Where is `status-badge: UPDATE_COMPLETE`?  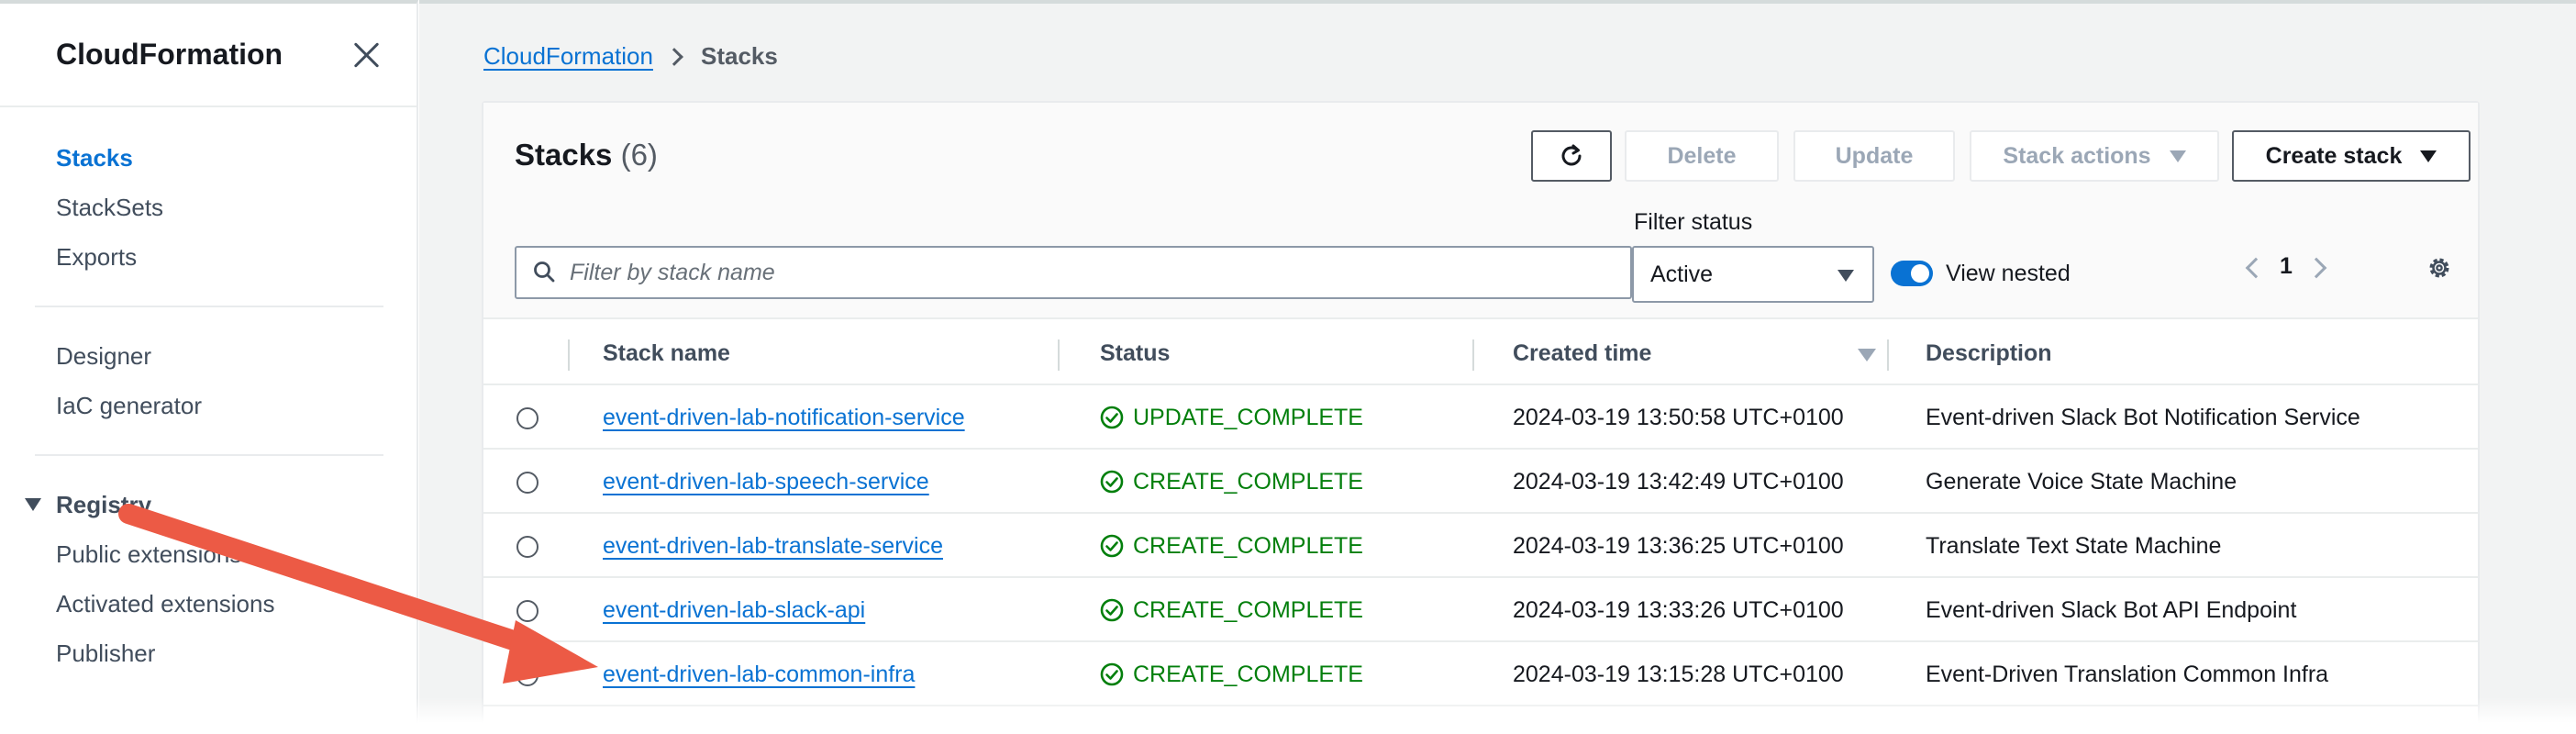 status-badge: UPDATE_COMPLETE is located at coordinates (1231, 417).